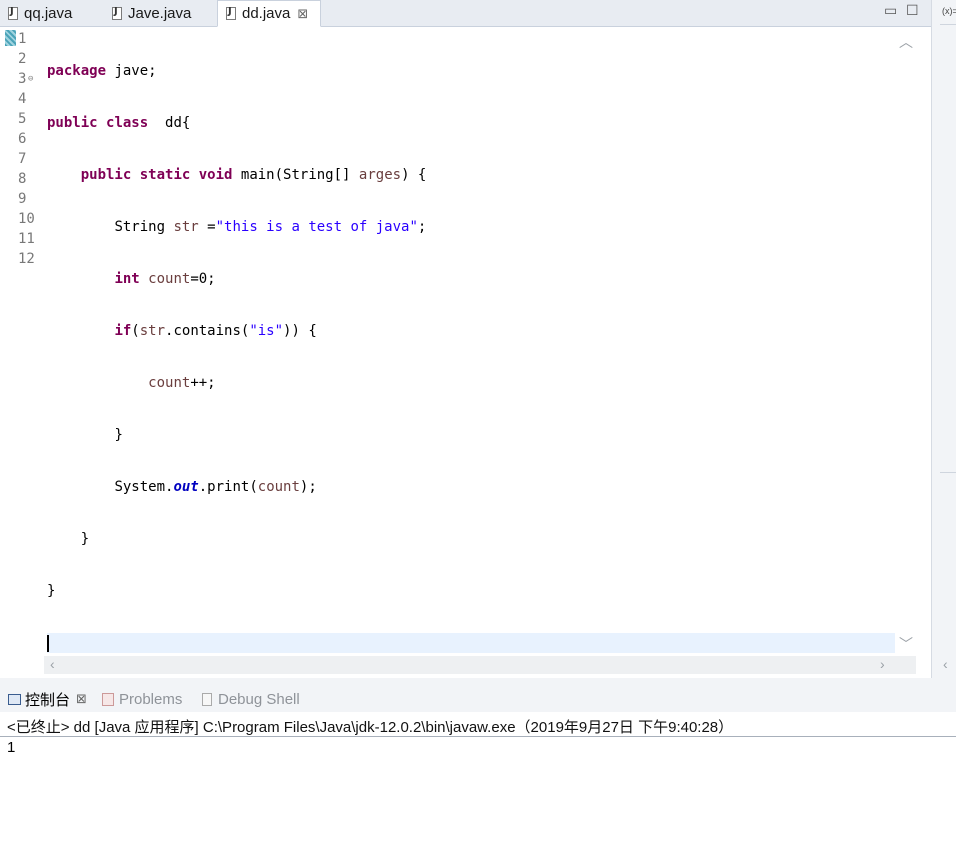  I want to click on tab-debug-shell: Debug Shell, so click(251, 699).